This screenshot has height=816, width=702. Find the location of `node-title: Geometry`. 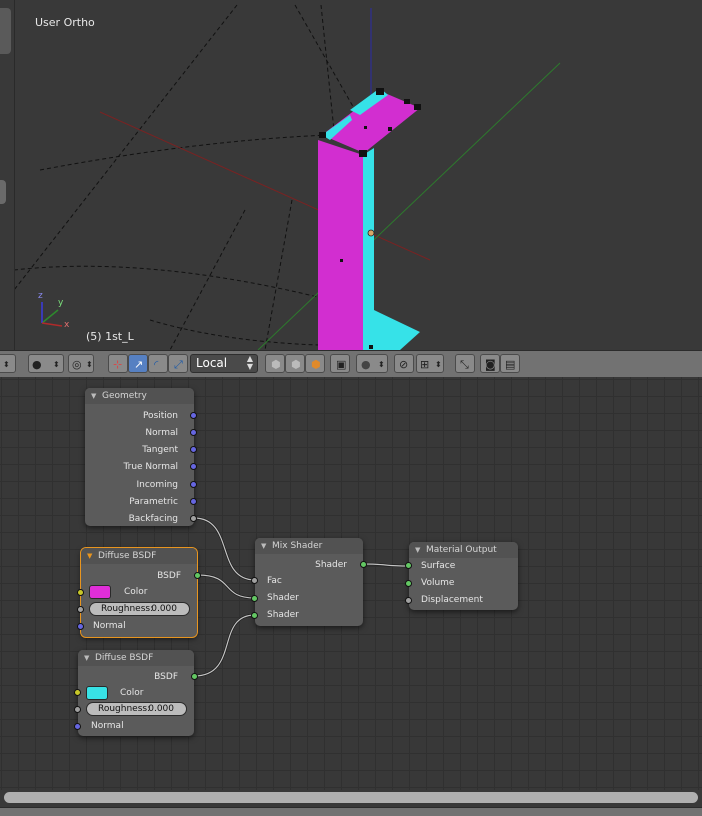

node-title: Geometry is located at coordinates (124, 396).